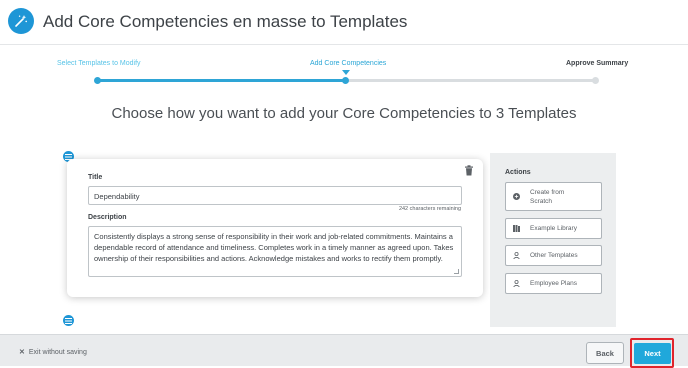 Image resolution: width=688 pixels, height=368 pixels. Describe the element at coordinates (21, 21) in the screenshot. I see `magic-wand-icon` at that location.